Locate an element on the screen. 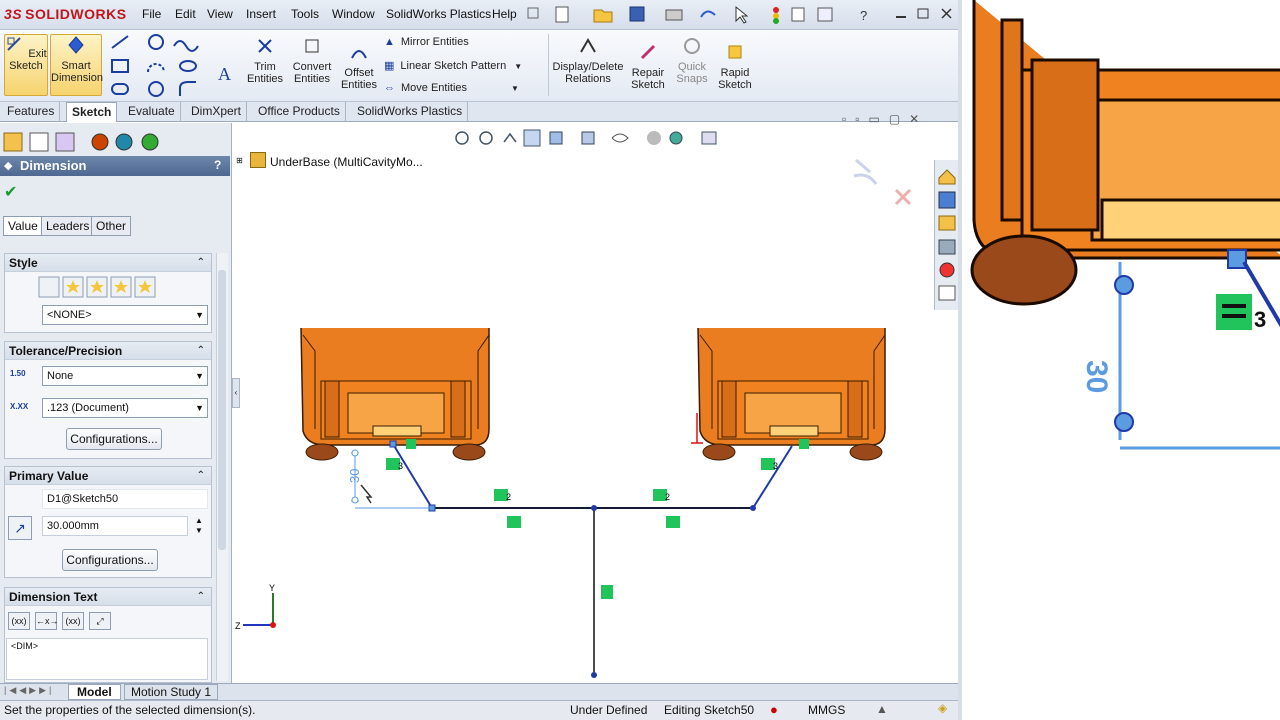 This screenshot has height=720, width=1280. menu-insert: Insert is located at coordinates (261, 14).